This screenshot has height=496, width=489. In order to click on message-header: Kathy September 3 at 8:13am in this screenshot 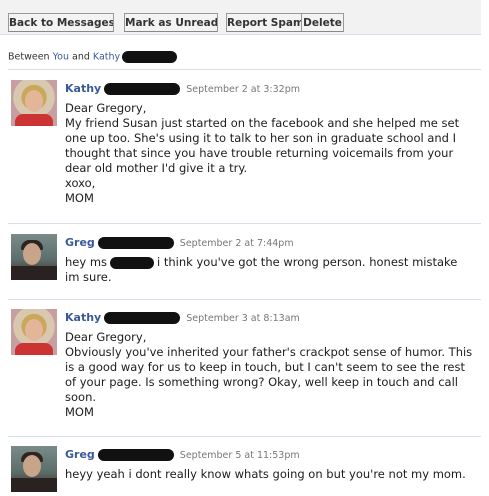, I will do `click(182, 317)`.